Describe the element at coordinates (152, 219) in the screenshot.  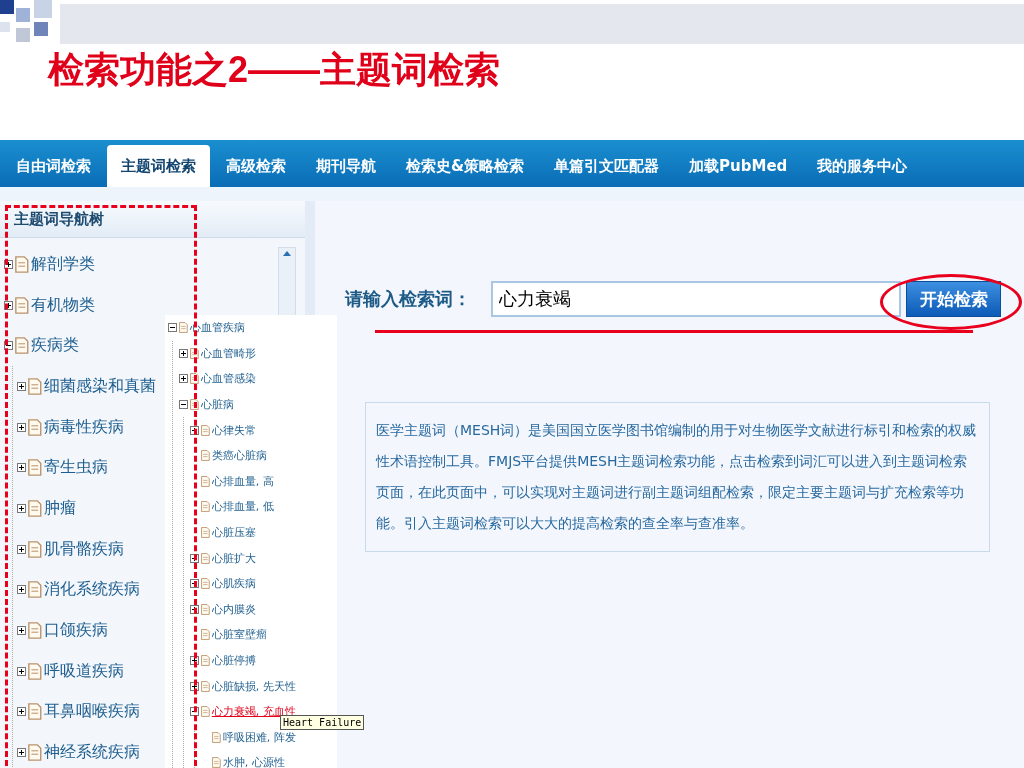
I see `panel-title: 主题词导航树` at that location.